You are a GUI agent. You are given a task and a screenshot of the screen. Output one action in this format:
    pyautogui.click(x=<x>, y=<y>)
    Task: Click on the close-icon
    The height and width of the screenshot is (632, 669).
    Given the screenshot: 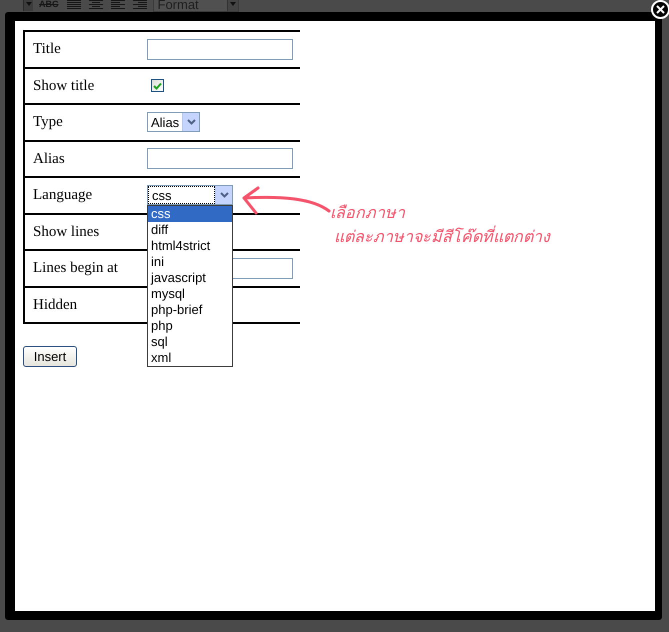 What is the action you would take?
    pyautogui.click(x=660, y=9)
    